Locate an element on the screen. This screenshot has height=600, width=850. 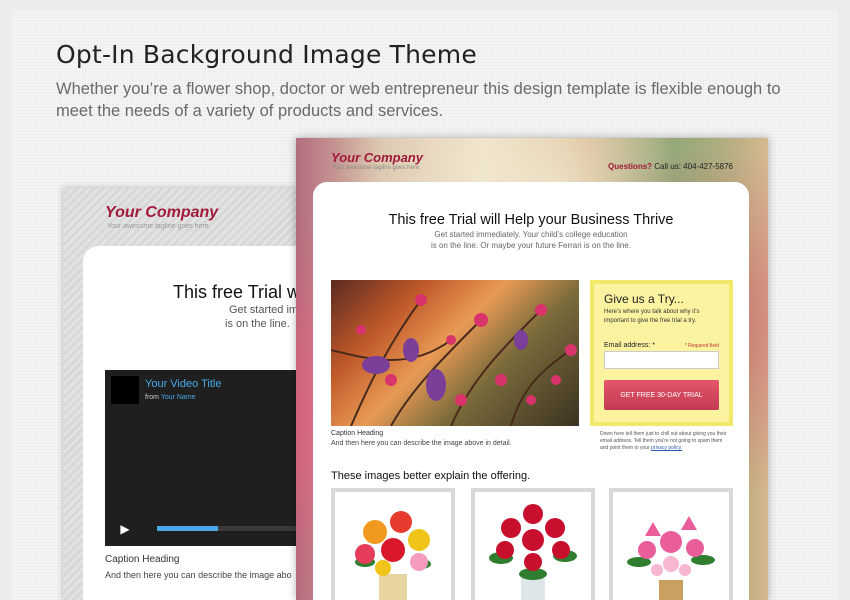
required-note: * Required field is located at coordinates (701, 346).